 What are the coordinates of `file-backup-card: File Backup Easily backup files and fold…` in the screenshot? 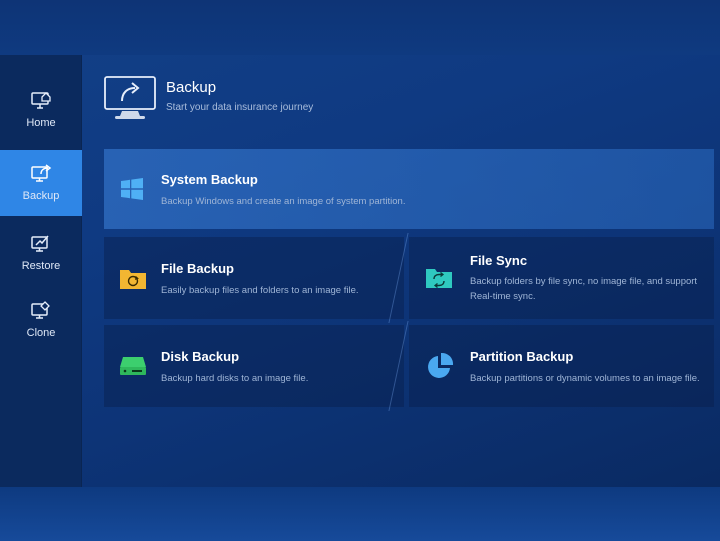 It's located at (254, 278).